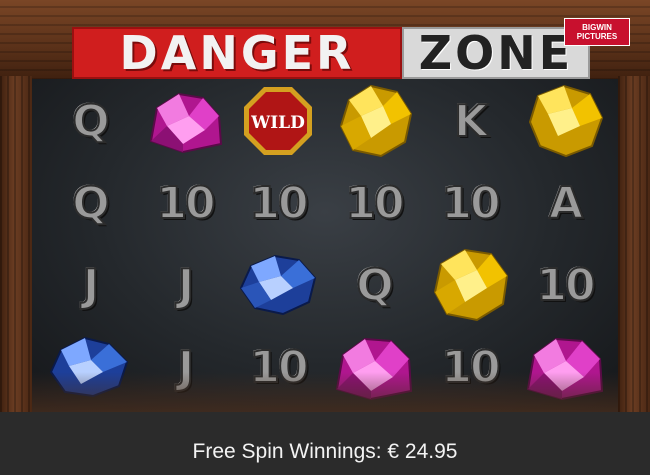 Image resolution: width=650 pixels, height=475 pixels. I want to click on game-title: DANGER ZONE, so click(331, 53).